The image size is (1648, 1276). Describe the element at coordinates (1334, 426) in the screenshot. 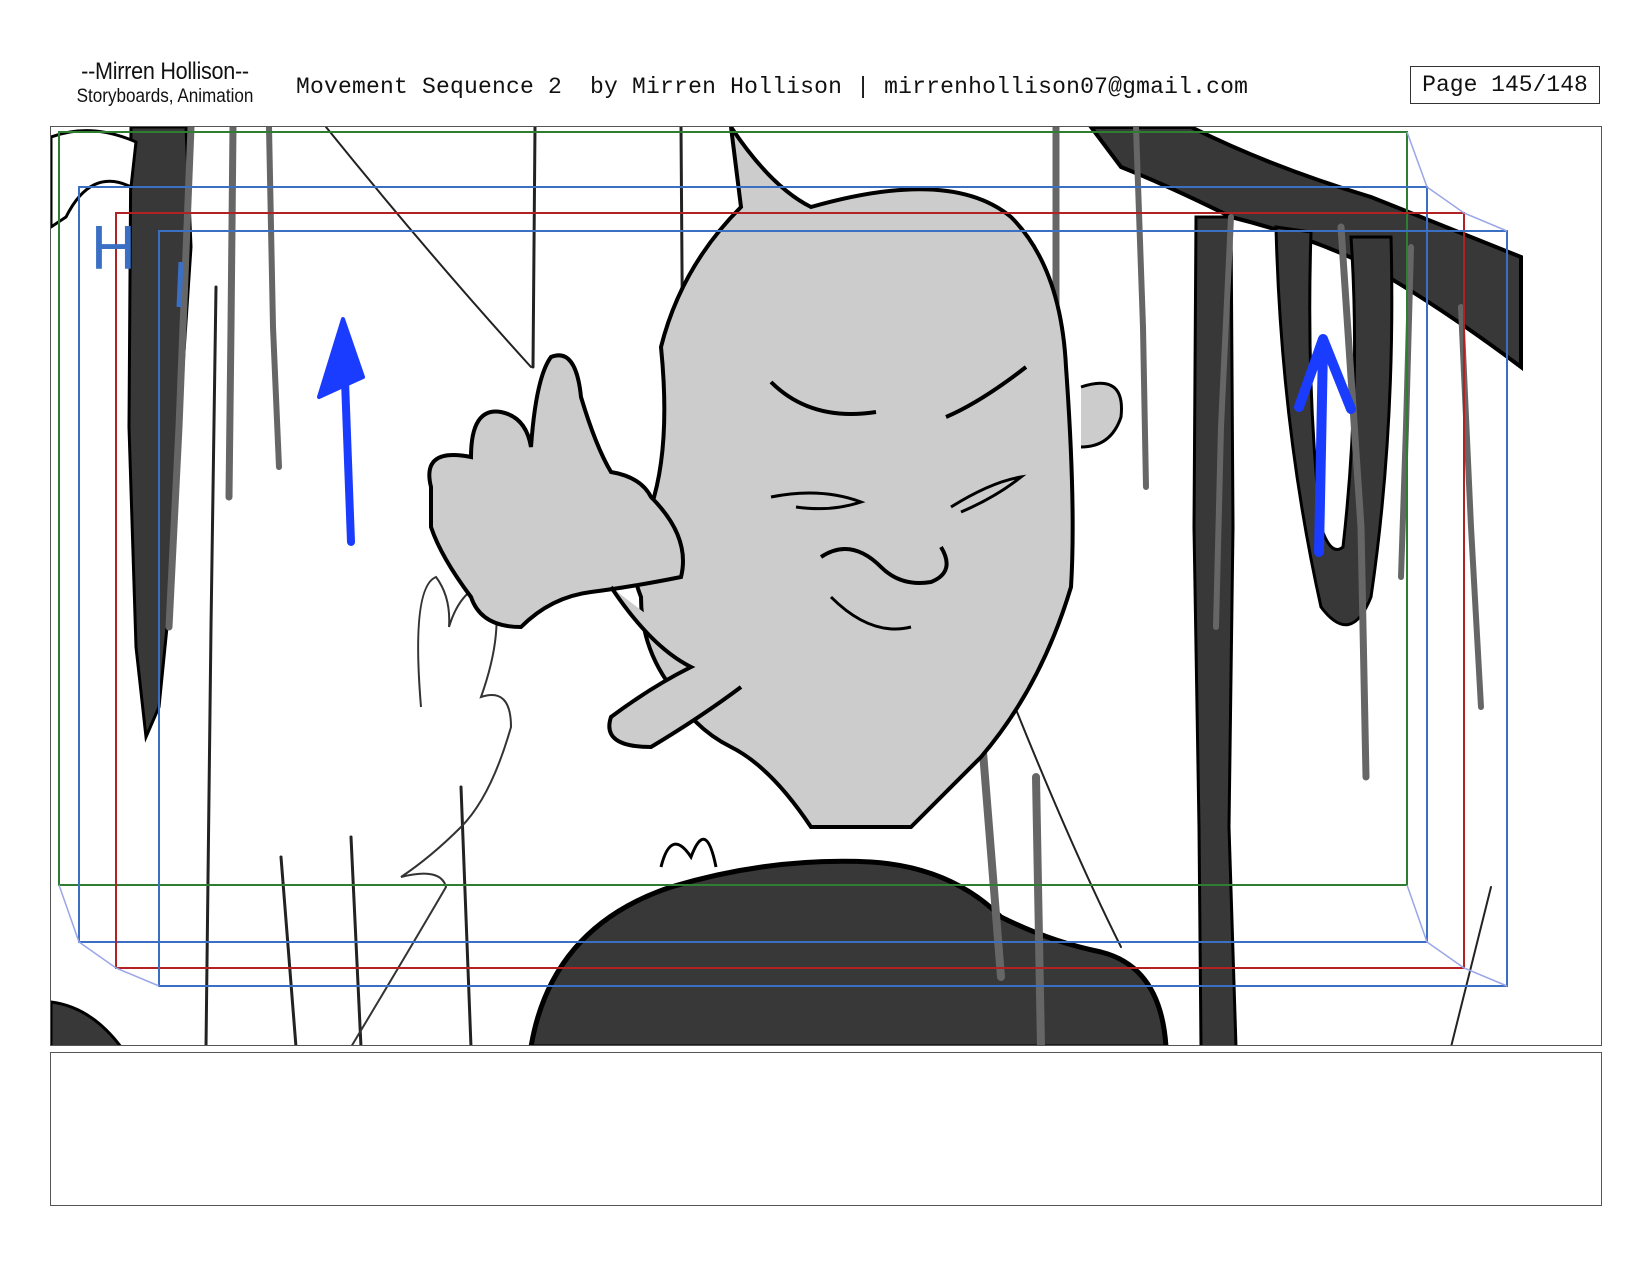

I see `hanging-loop-right` at that location.